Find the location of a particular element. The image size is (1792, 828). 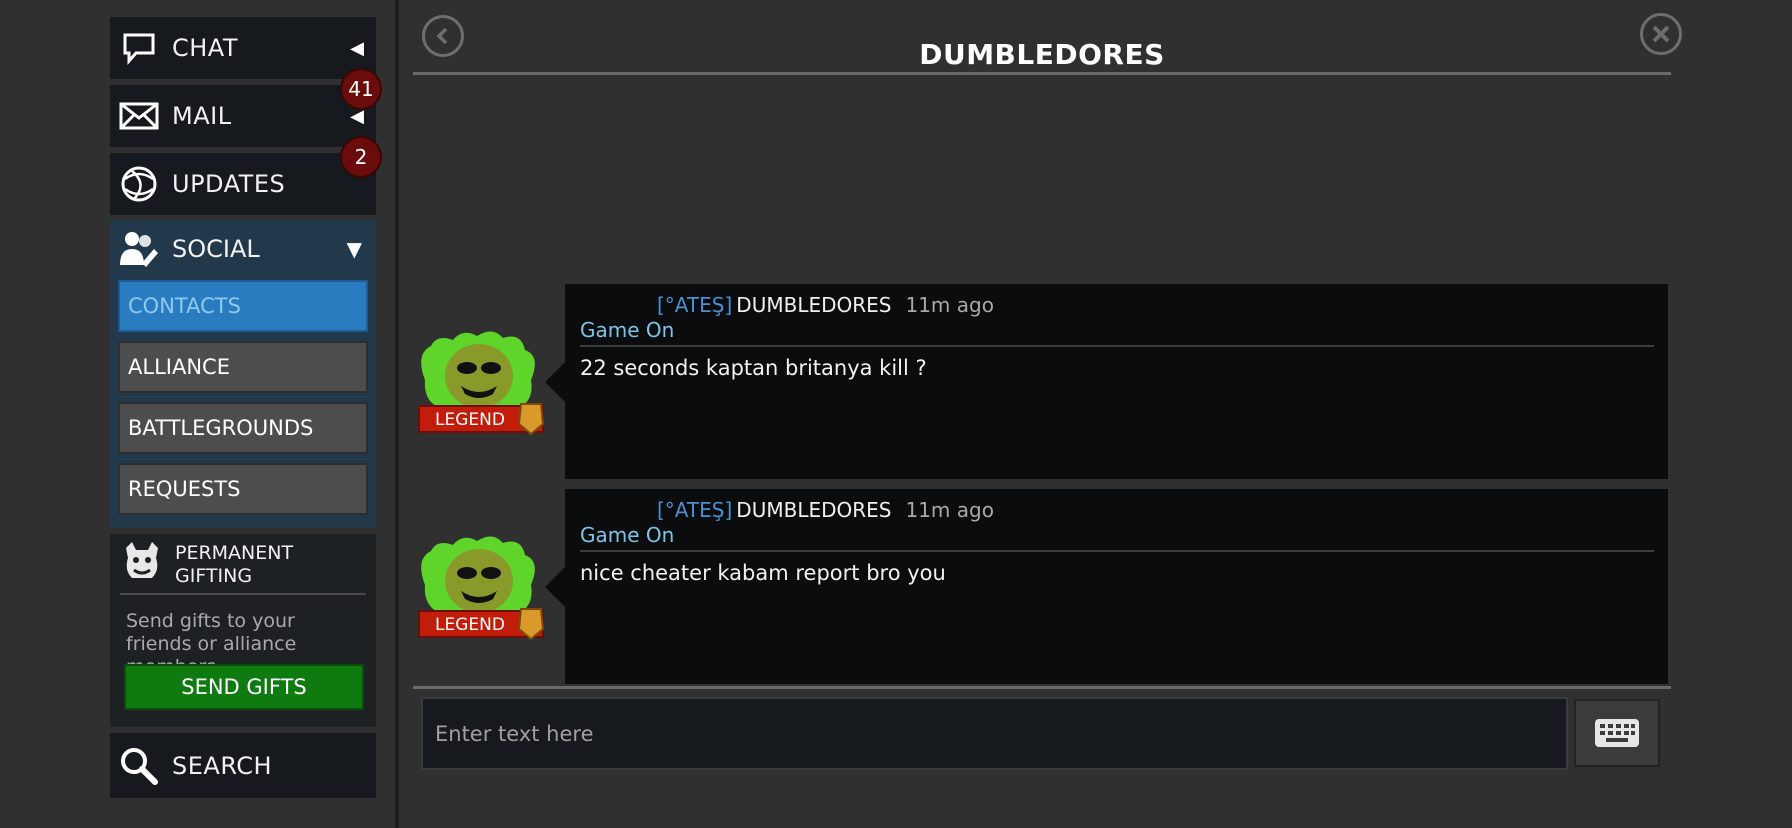

expand-arrow-icon: ▼ is located at coordinates (354, 249).